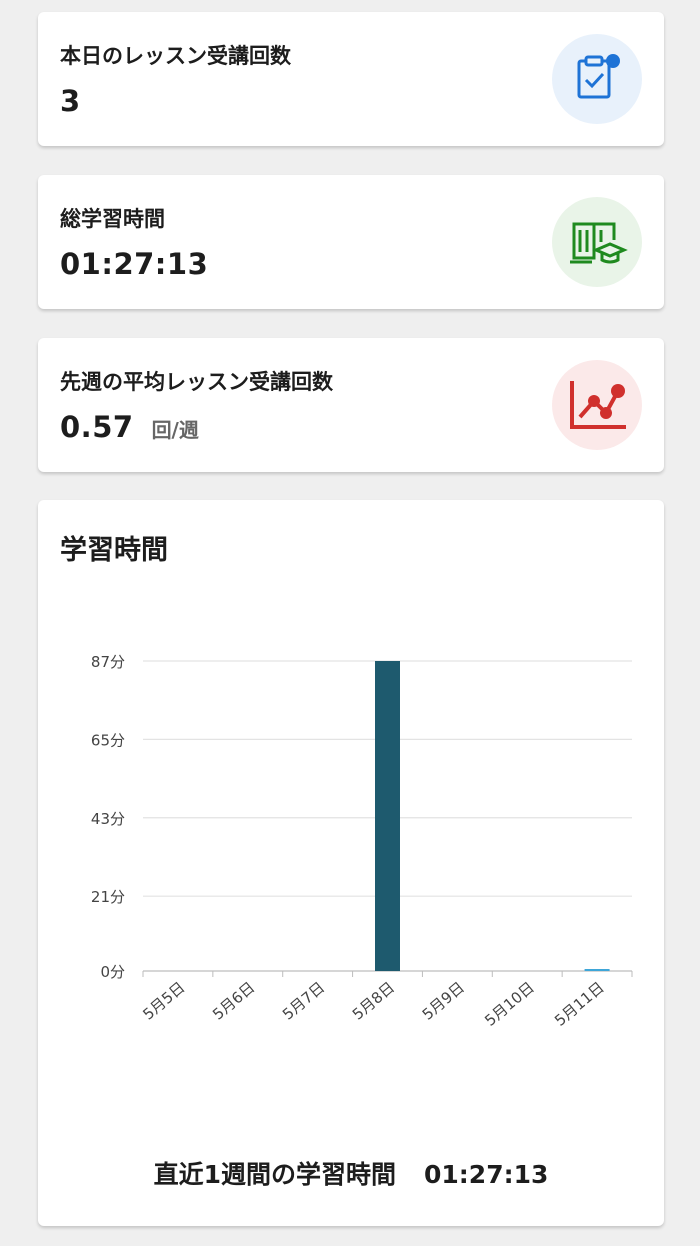 The height and width of the screenshot is (1246, 700). What do you see at coordinates (134, 264) in the screenshot?
I see `stat-value: 01:27:13` at bounding box center [134, 264].